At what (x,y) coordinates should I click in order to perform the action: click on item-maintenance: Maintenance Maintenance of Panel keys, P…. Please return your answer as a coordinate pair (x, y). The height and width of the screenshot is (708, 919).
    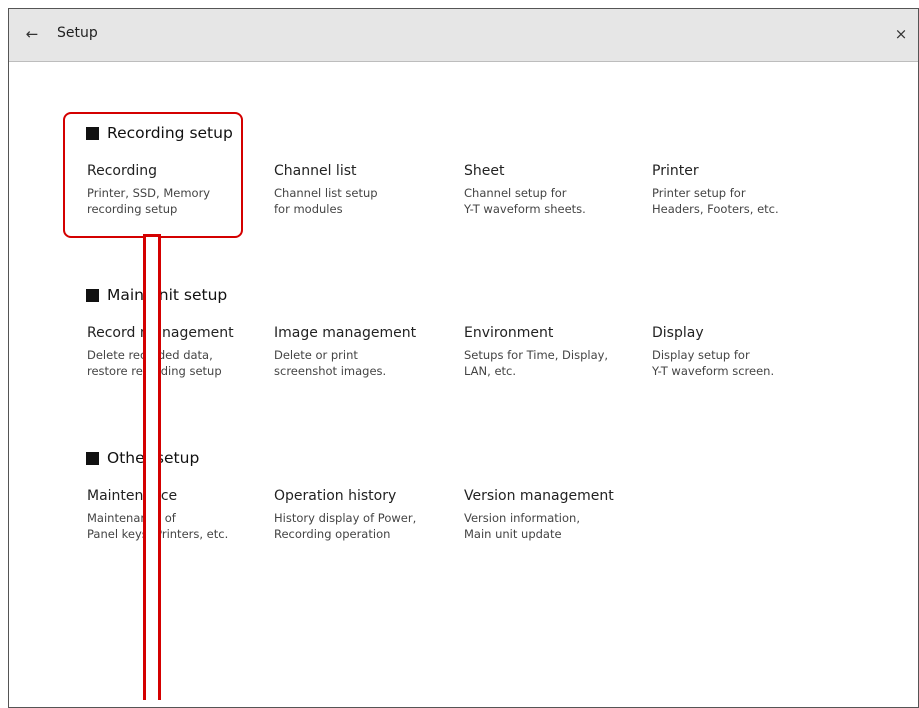
    Looking at the image, I should click on (172, 514).